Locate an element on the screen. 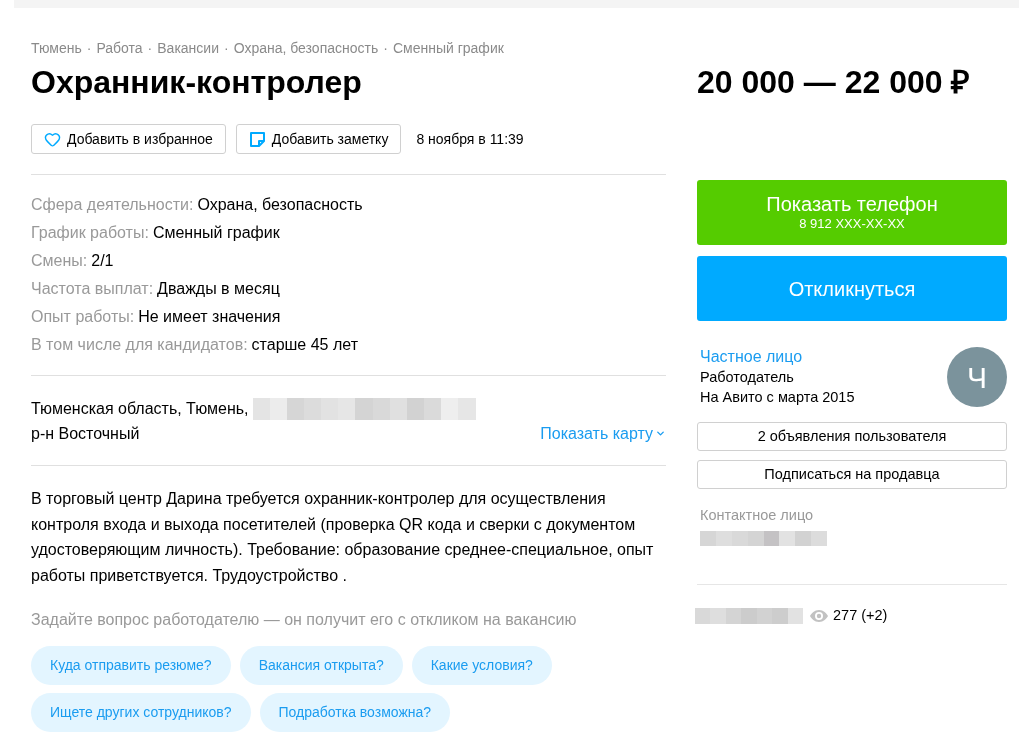 Image resolution: width=1019 pixels, height=735 pixels. address-text: Тюменская область, Тюмень, is located at coordinates (140, 408).